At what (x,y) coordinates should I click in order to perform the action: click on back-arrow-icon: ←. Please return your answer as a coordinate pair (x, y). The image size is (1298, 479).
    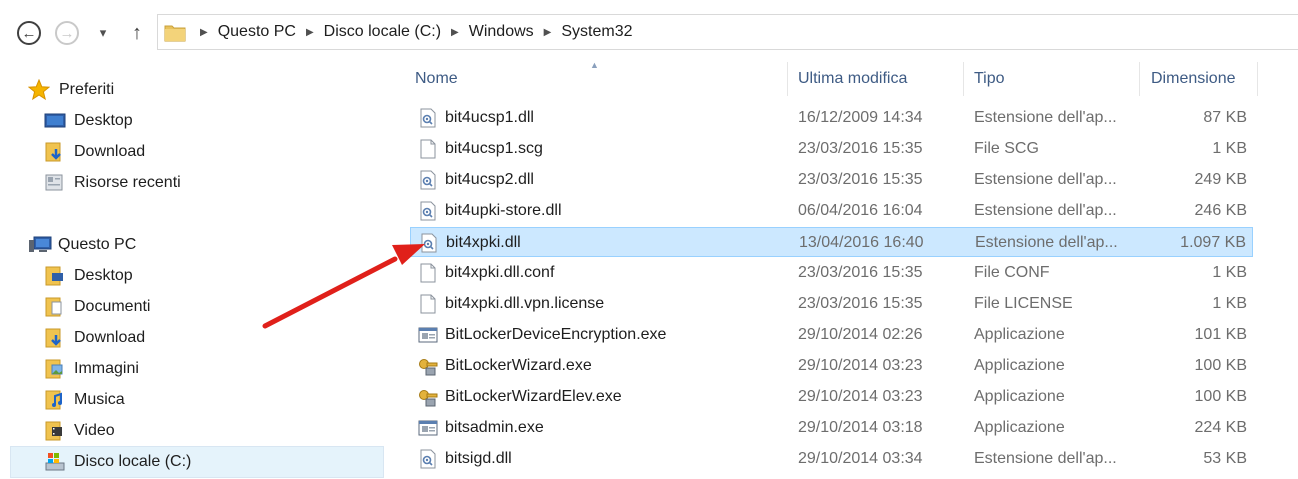
    Looking at the image, I should click on (29, 33).